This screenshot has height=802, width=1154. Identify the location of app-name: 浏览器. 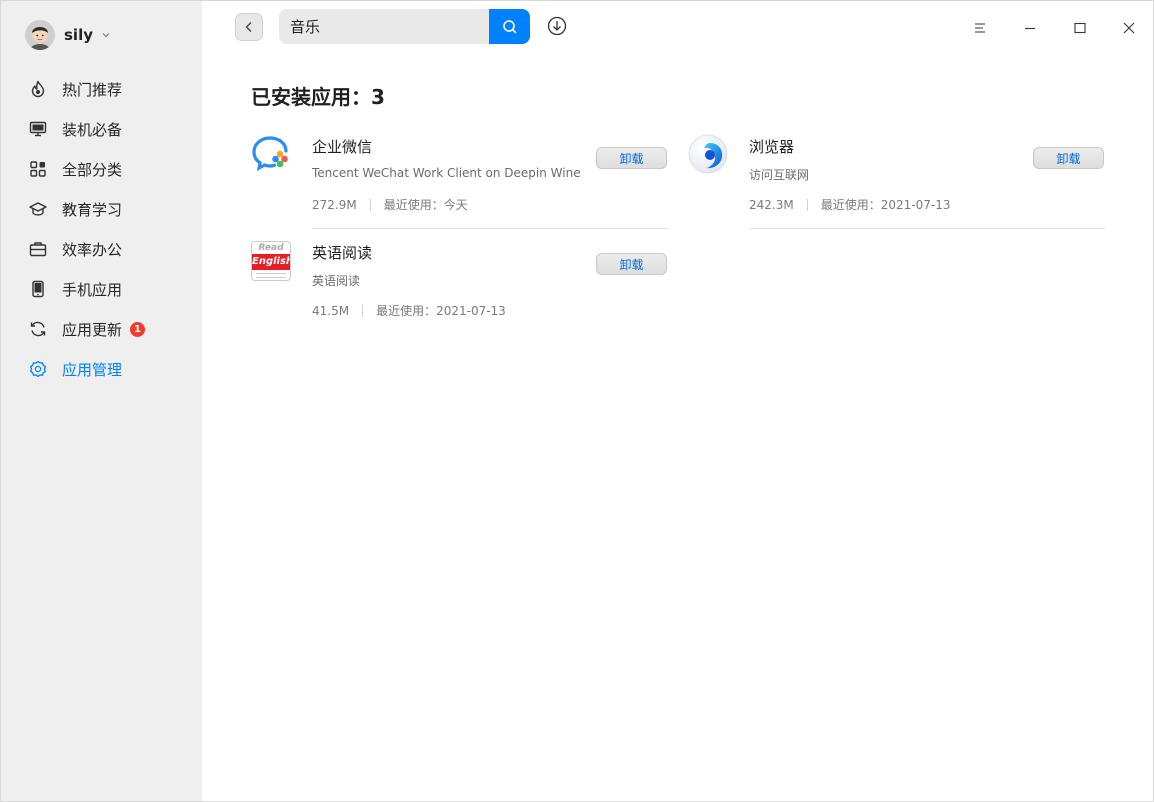
(772, 147).